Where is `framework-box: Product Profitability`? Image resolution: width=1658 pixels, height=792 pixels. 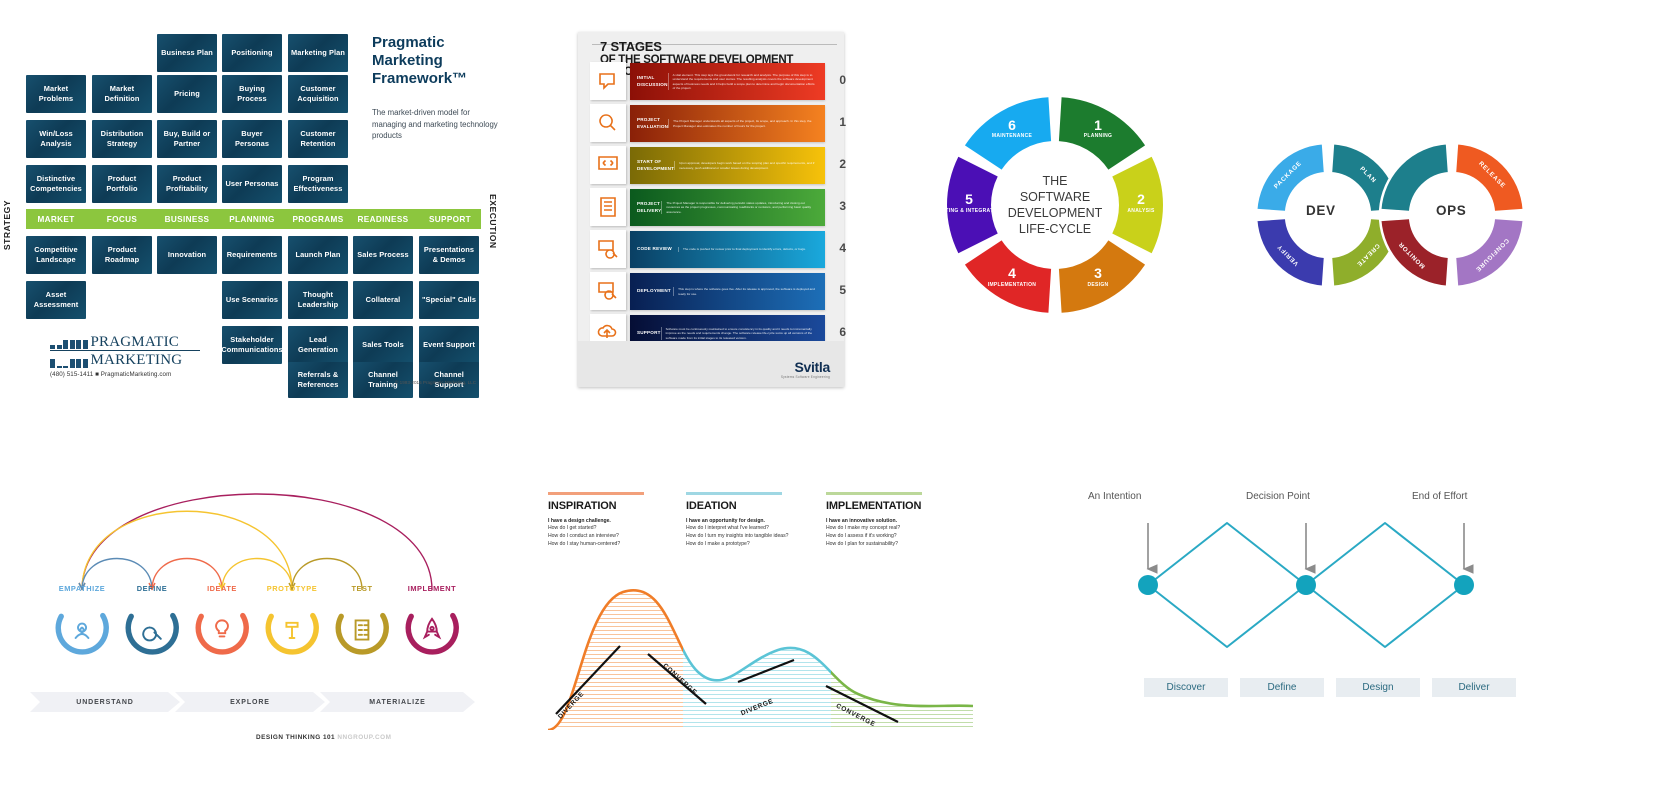
framework-box: Product Profitability is located at coordinates (187, 184).